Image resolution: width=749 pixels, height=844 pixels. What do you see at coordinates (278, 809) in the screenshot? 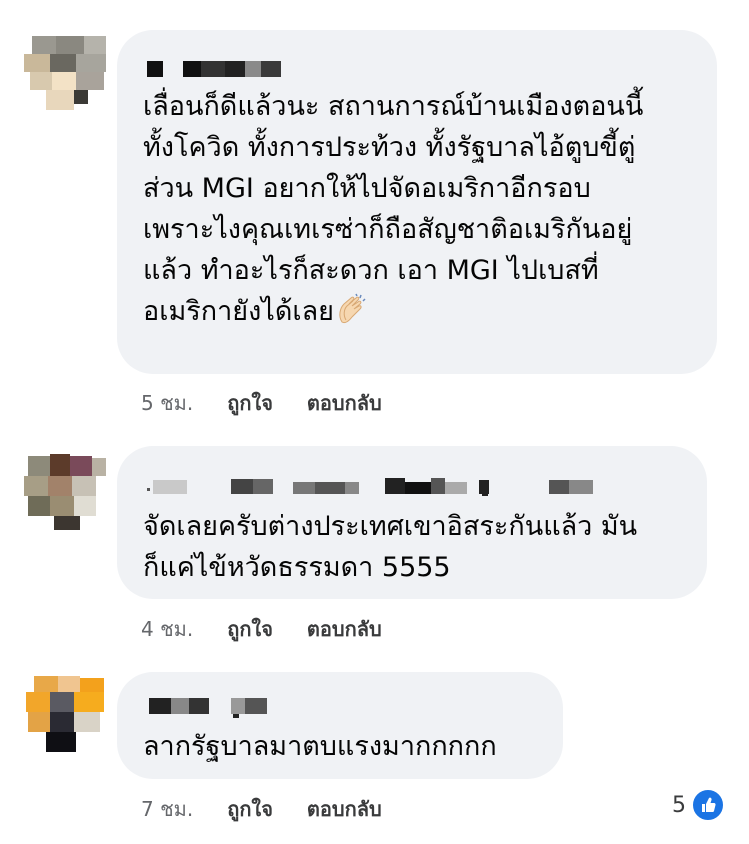
I see `comment-actions: 7 ชม. ถูกใจ ตอบกลับ` at bounding box center [278, 809].